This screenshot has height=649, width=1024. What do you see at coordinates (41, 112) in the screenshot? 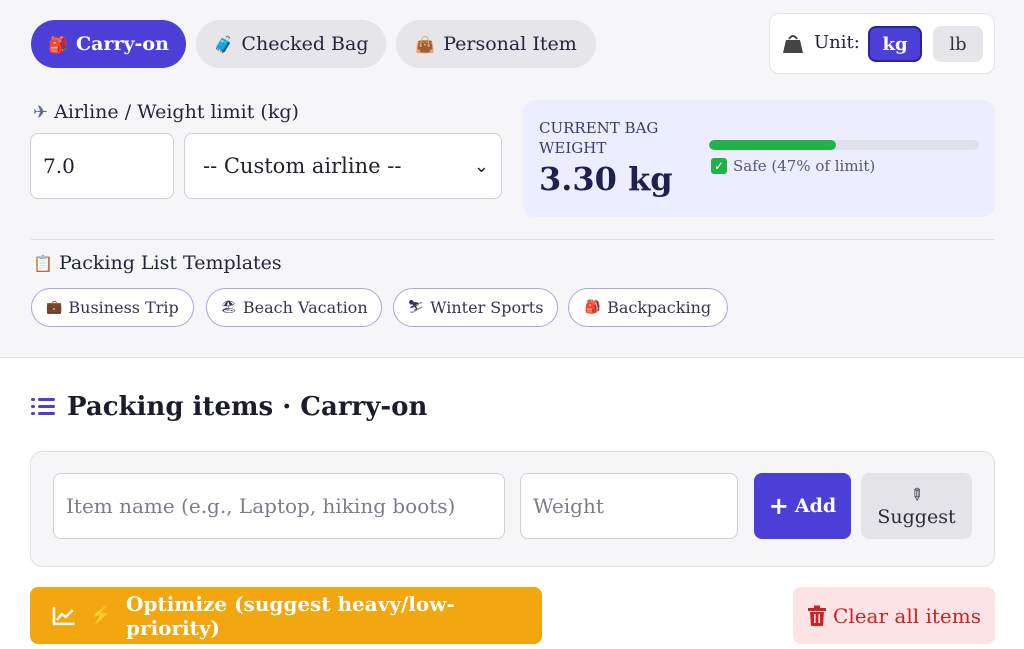
I see `airplane-icon: ✈` at bounding box center [41, 112].